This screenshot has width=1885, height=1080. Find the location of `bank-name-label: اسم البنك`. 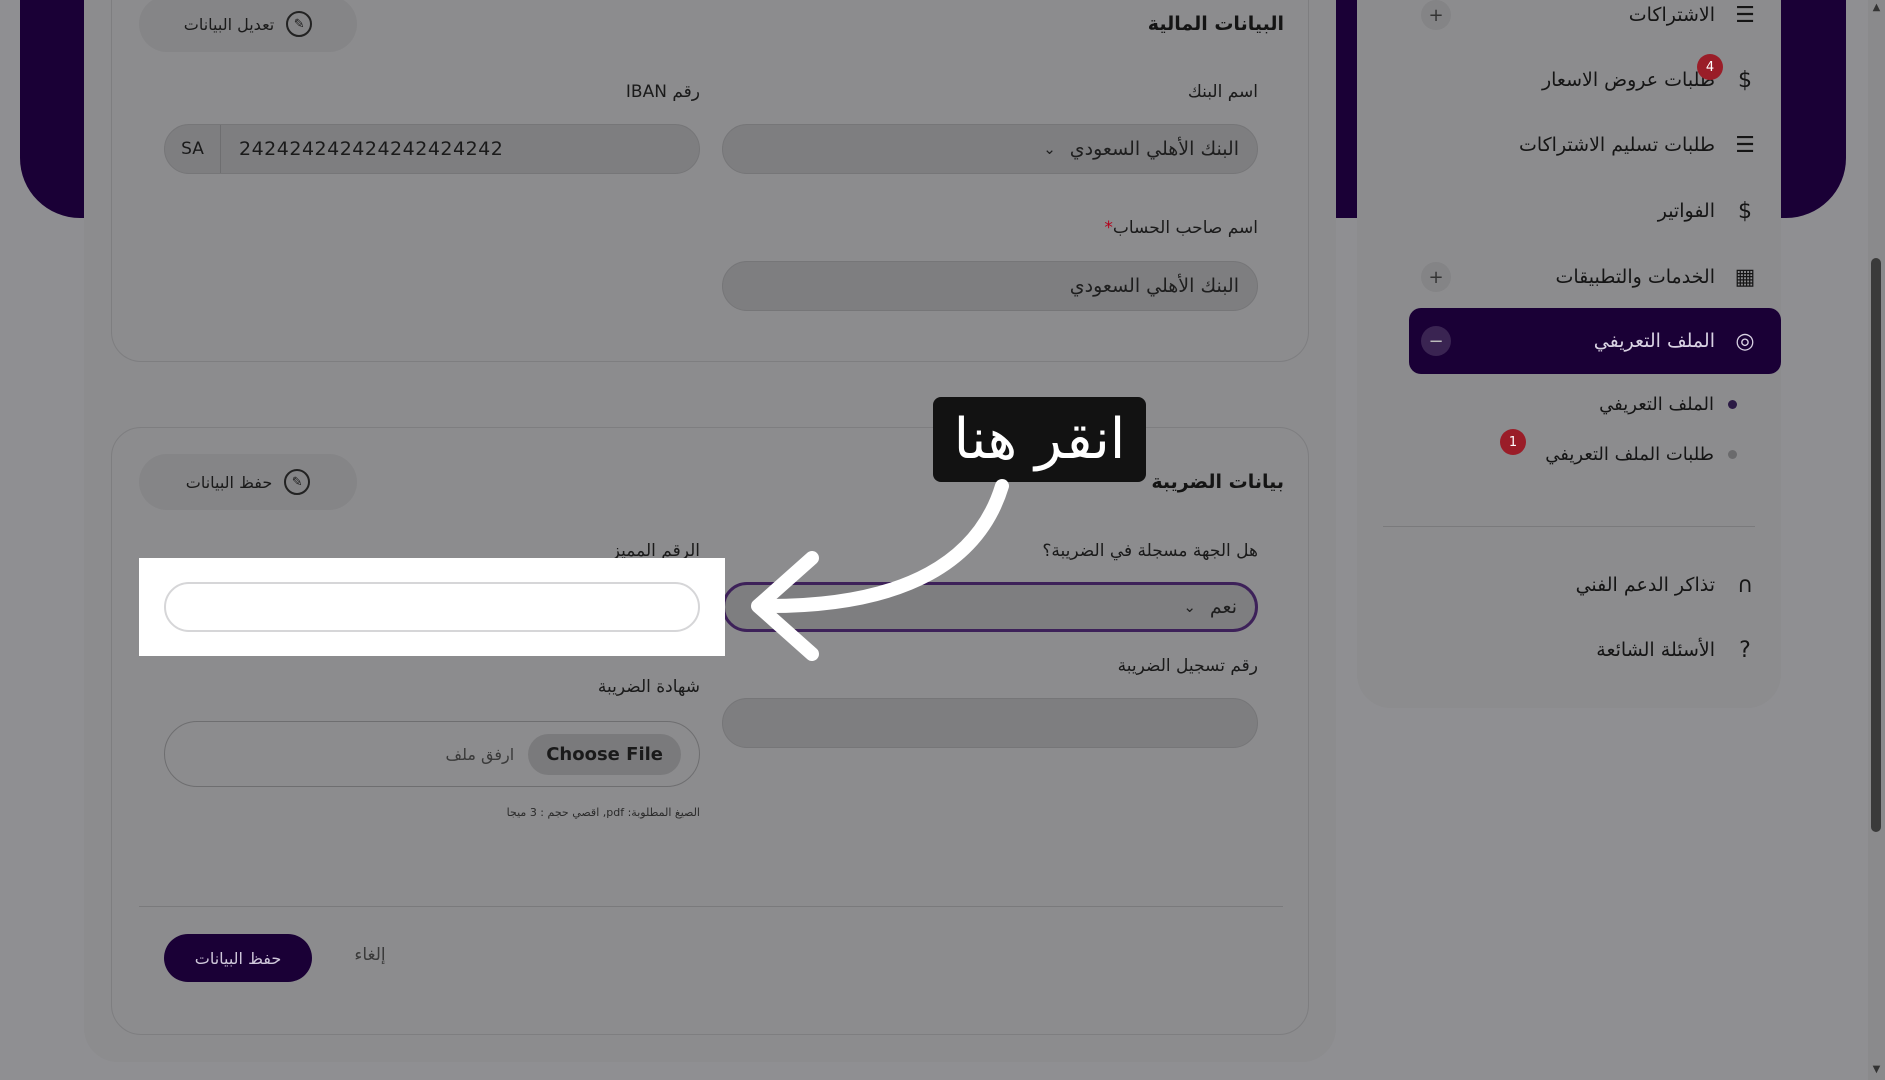

bank-name-label: اسم البنك is located at coordinates (1222, 92).